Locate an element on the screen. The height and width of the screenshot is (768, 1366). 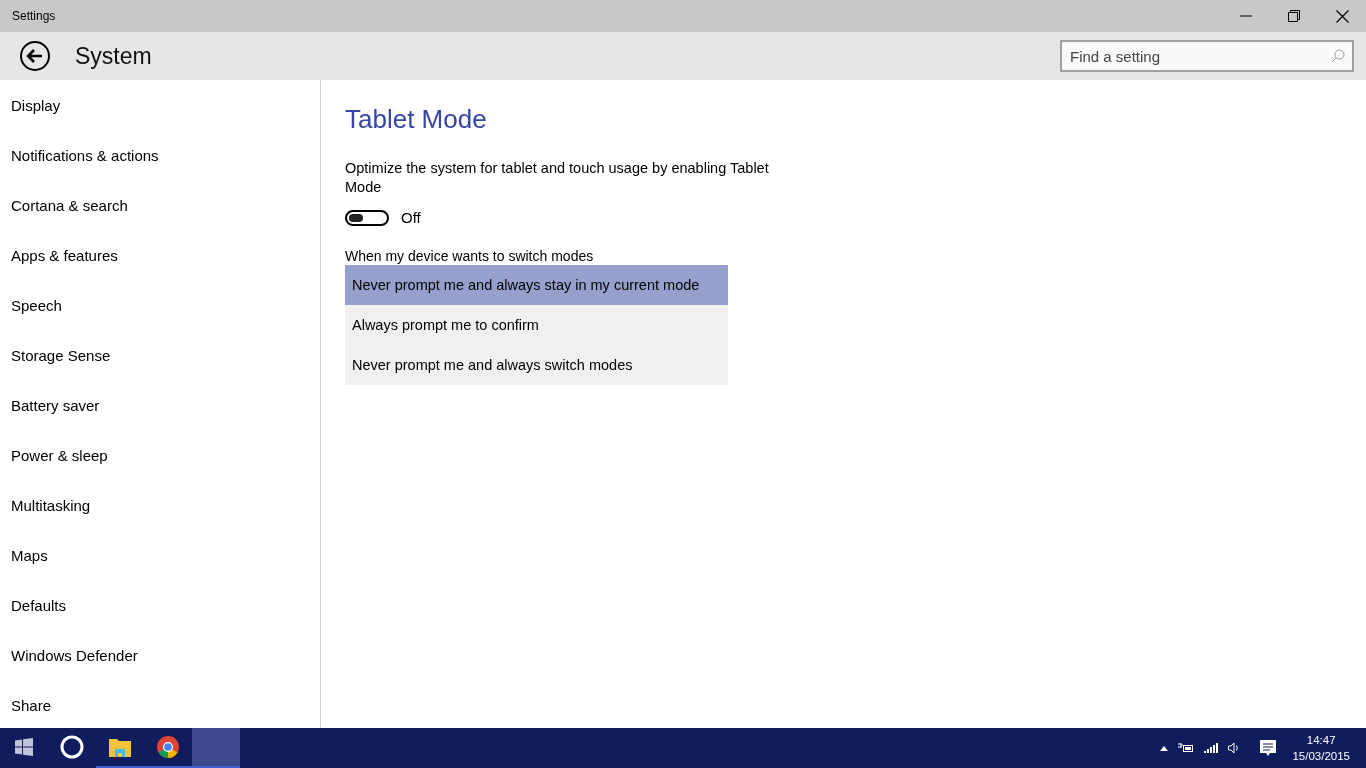
window-title: Settings is located at coordinates (34, 16).